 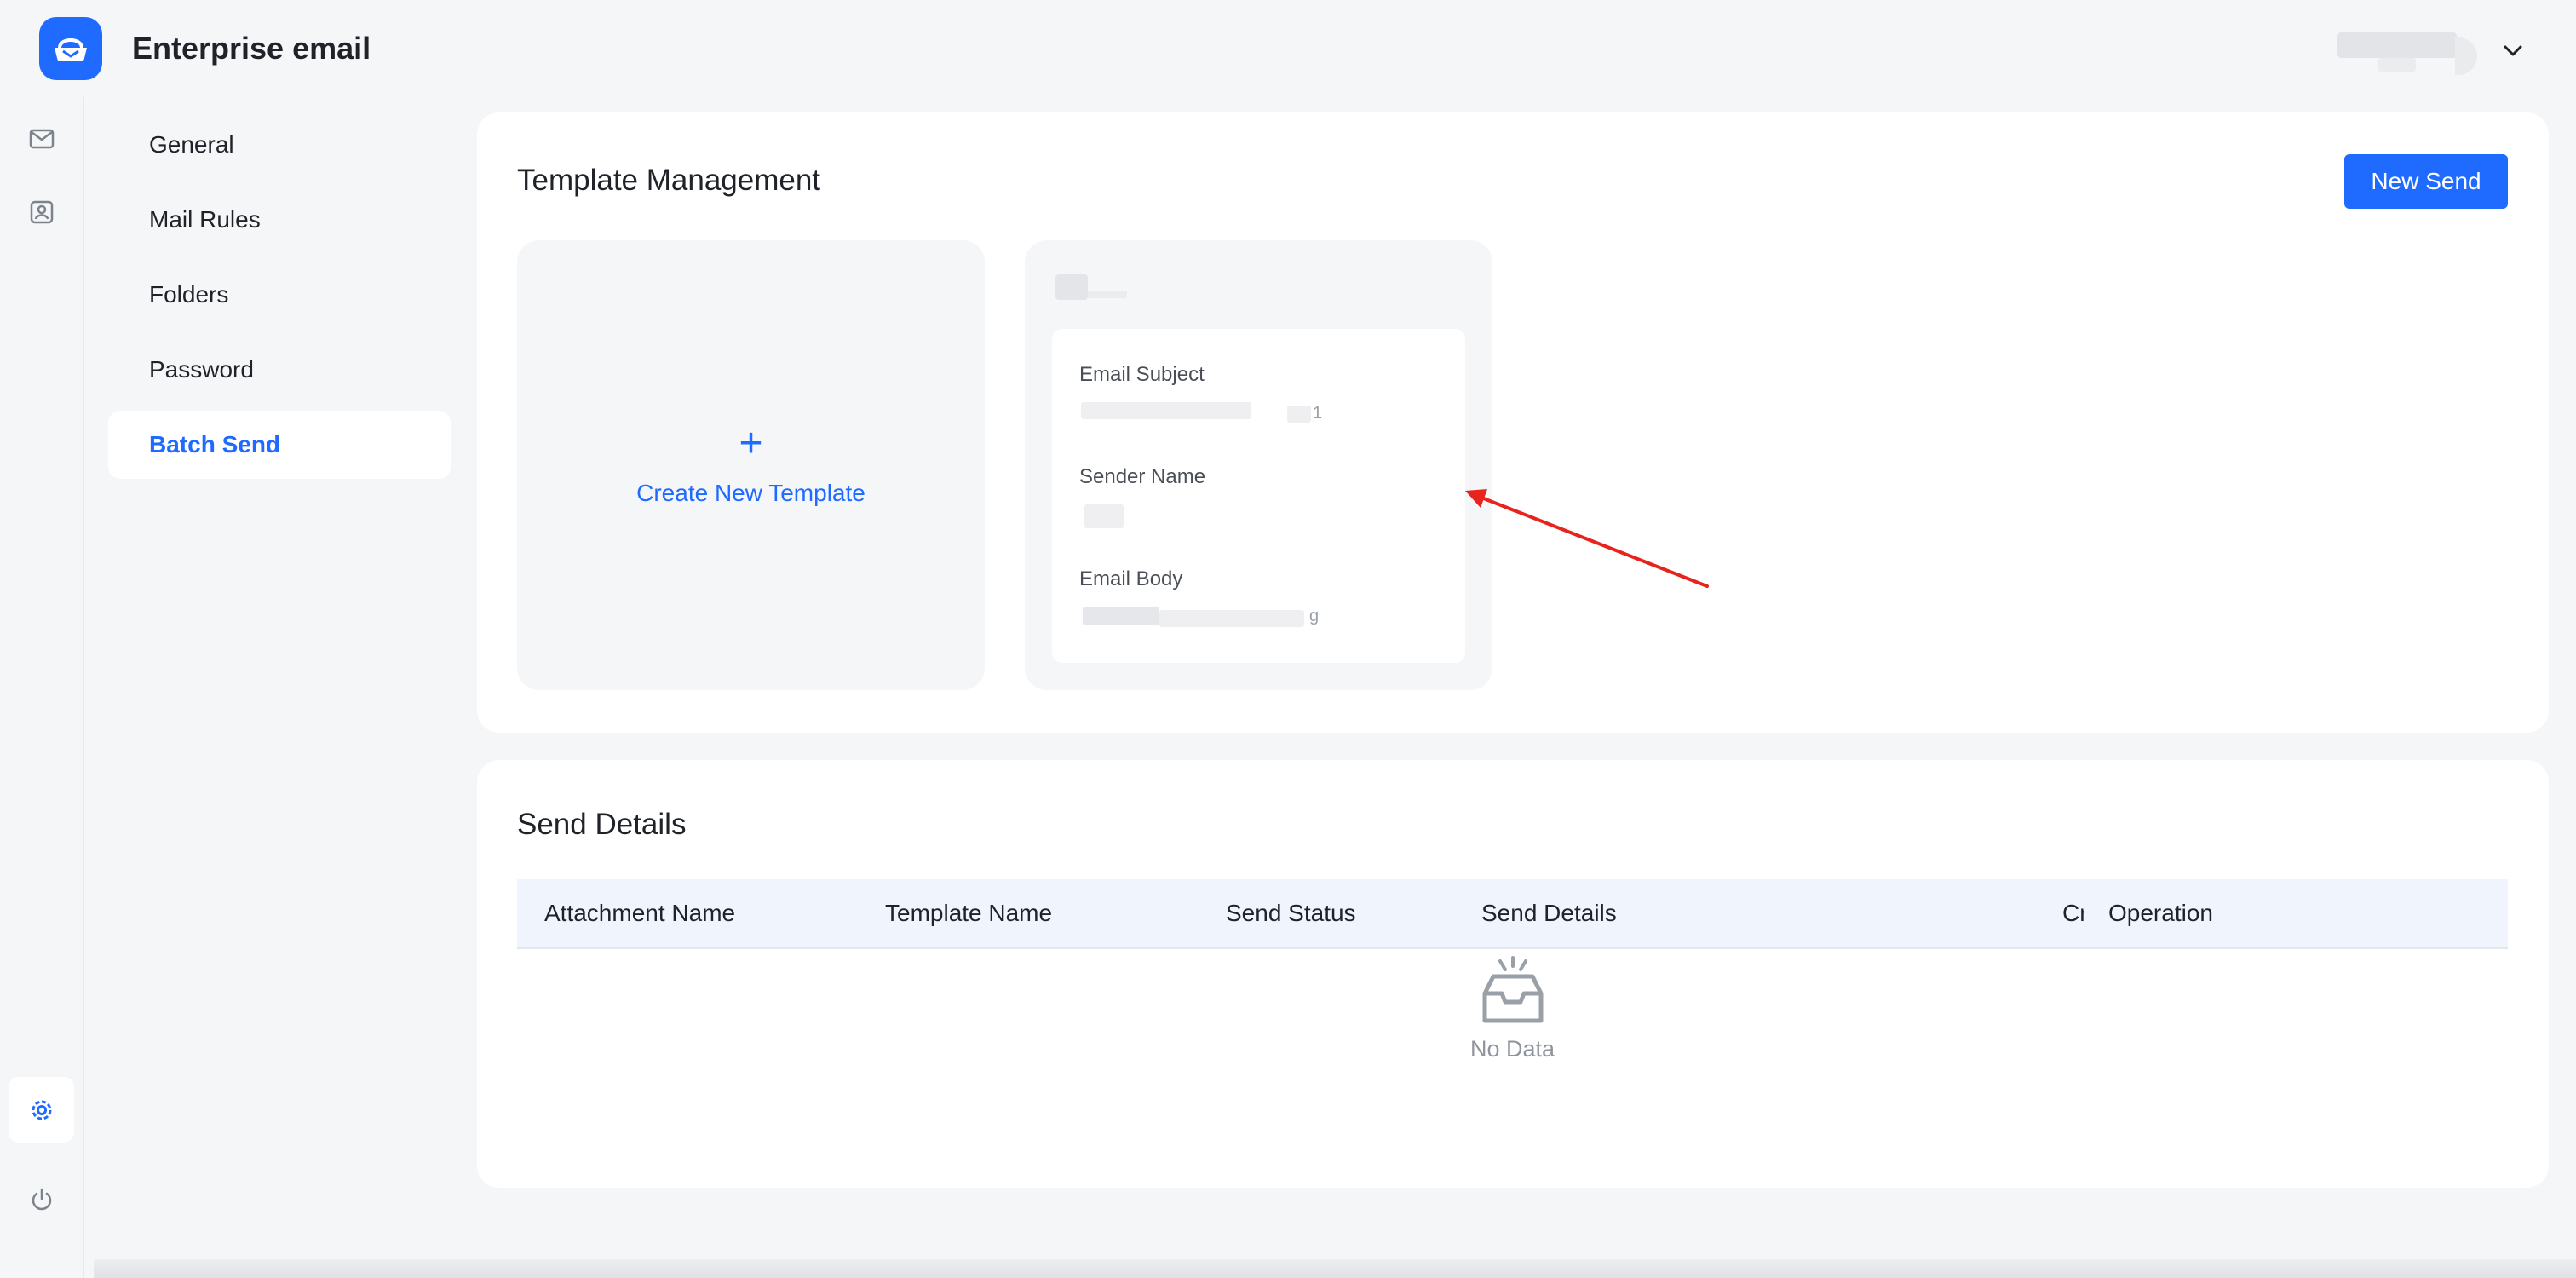 What do you see at coordinates (1549, 913) in the screenshot?
I see `column-header-send-details: Send Details` at bounding box center [1549, 913].